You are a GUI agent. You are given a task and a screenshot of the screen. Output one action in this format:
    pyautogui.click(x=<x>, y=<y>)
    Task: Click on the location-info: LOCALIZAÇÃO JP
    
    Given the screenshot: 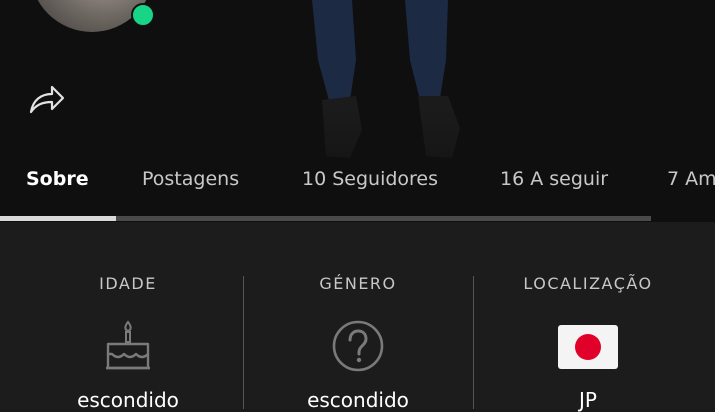 What is the action you would take?
    pyautogui.click(x=588, y=317)
    